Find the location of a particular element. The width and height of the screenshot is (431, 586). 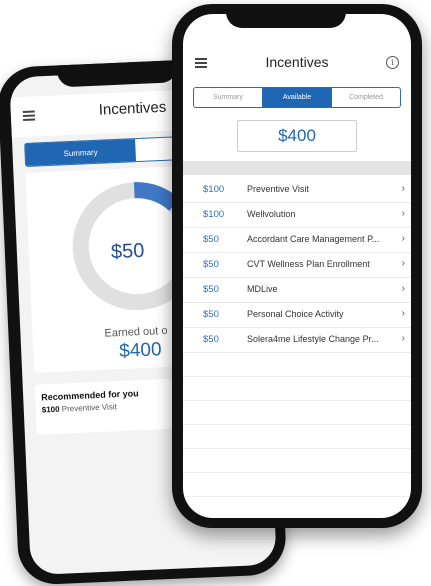

list-item: $50 Accordant Care Management P... › is located at coordinates (297, 240).